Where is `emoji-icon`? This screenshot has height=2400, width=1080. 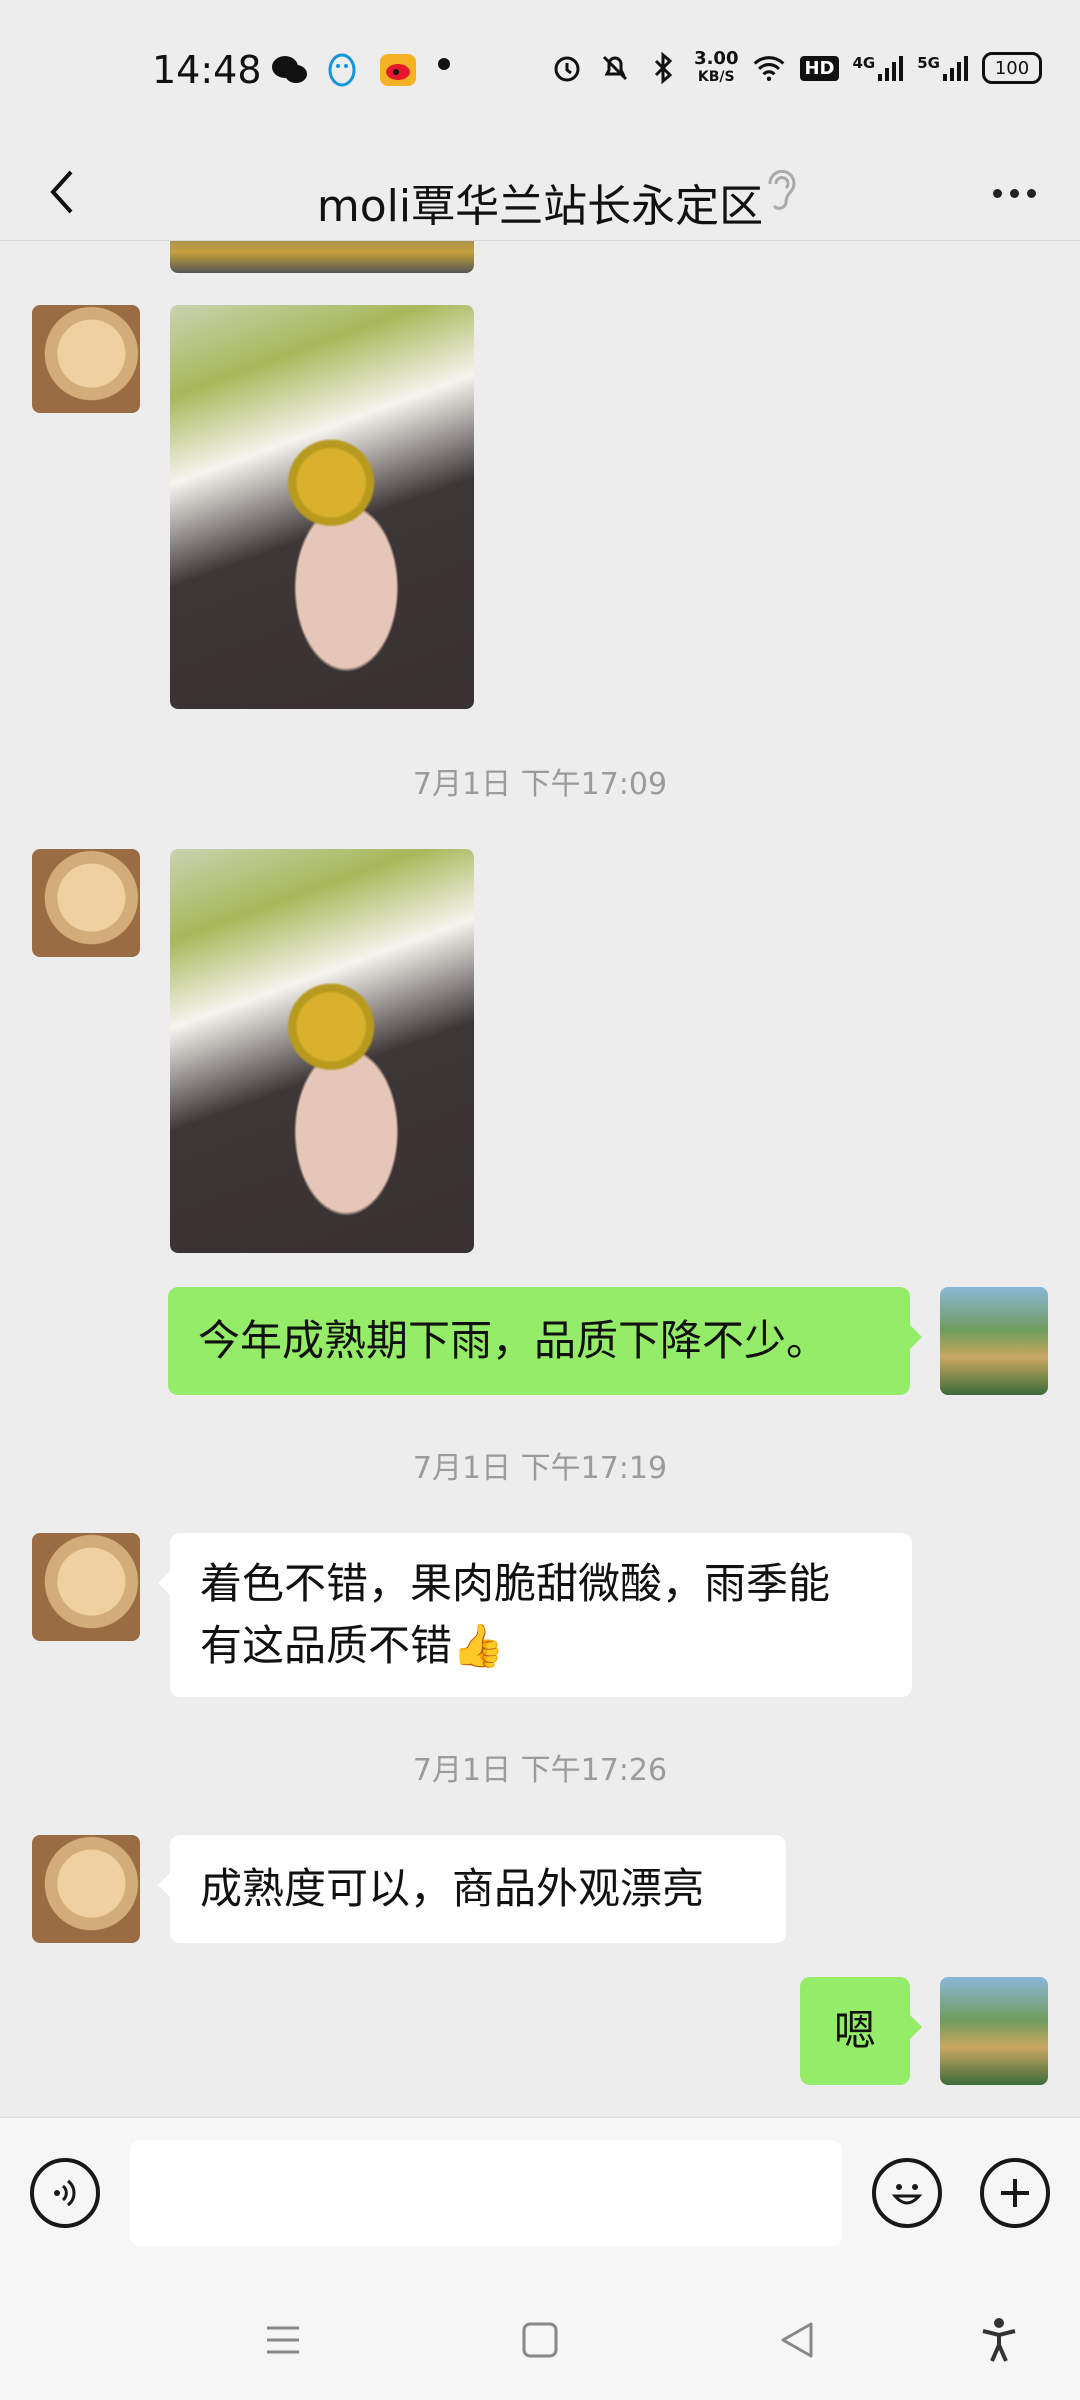 emoji-icon is located at coordinates (907, 2194).